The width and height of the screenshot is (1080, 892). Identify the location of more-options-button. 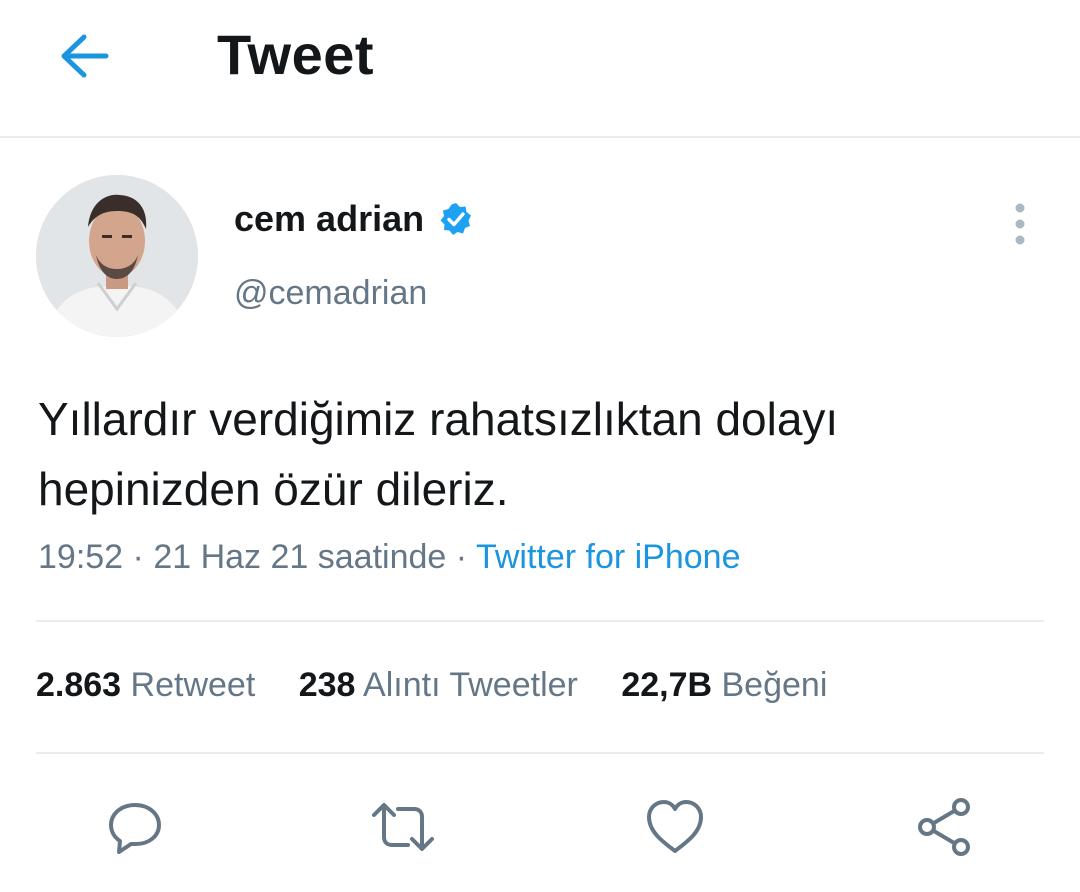
(1020, 224).